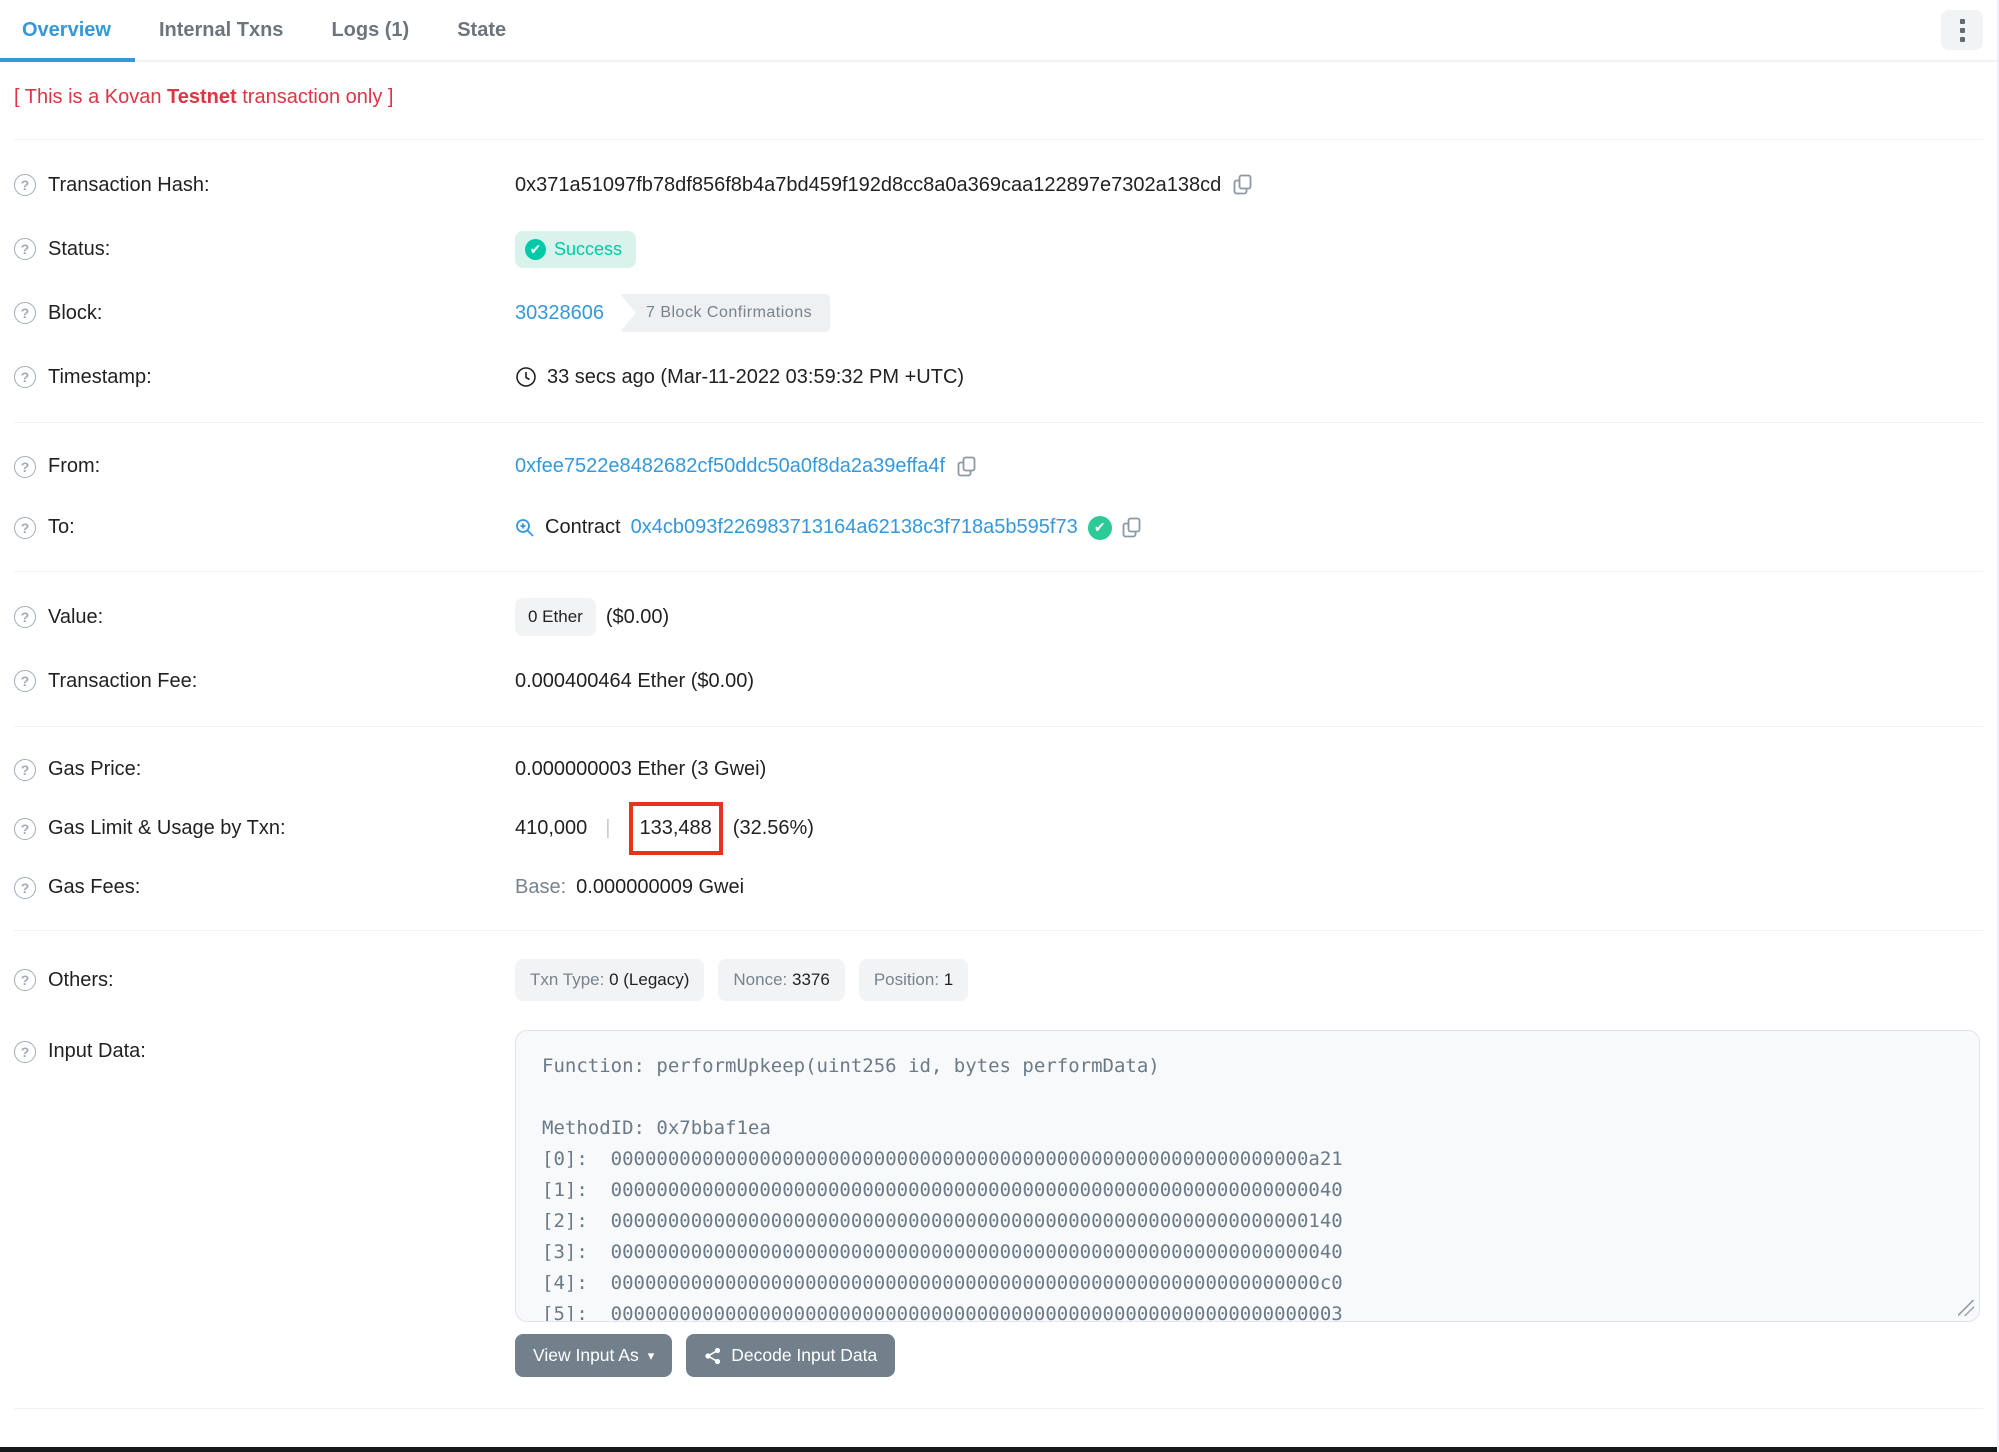  What do you see at coordinates (998, 313) in the screenshot?
I see `row-block: ? Block: 30328606 7 Block Confirmations` at bounding box center [998, 313].